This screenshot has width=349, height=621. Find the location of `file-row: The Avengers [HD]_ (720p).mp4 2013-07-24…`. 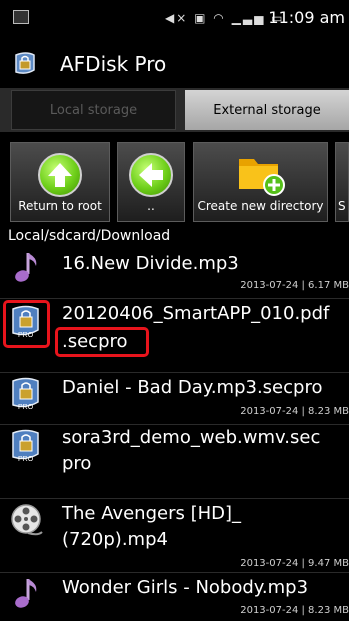

file-row: The Avengers [HD]_ (720p).mp4 2013-07-24… is located at coordinates (174, 535).